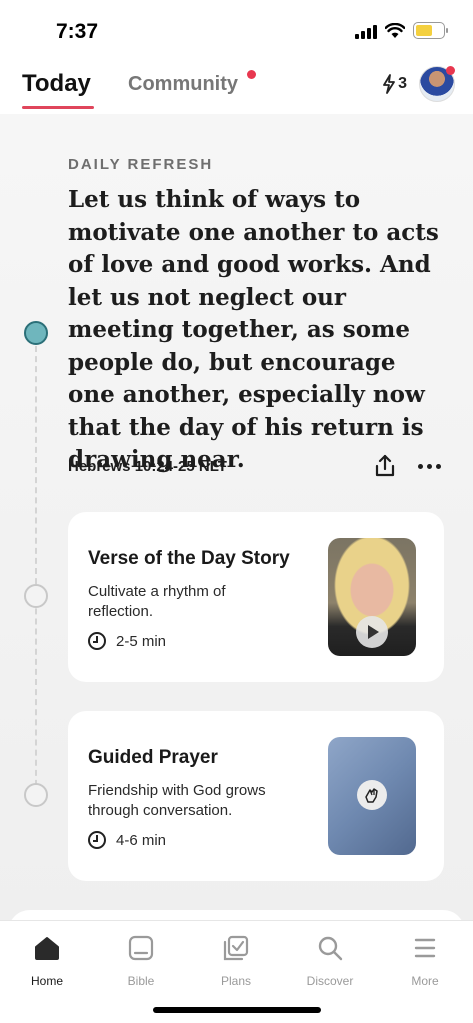 Image resolution: width=473 pixels, height=1023 pixels. Describe the element at coordinates (385, 466) in the screenshot. I see `share-icon` at that location.